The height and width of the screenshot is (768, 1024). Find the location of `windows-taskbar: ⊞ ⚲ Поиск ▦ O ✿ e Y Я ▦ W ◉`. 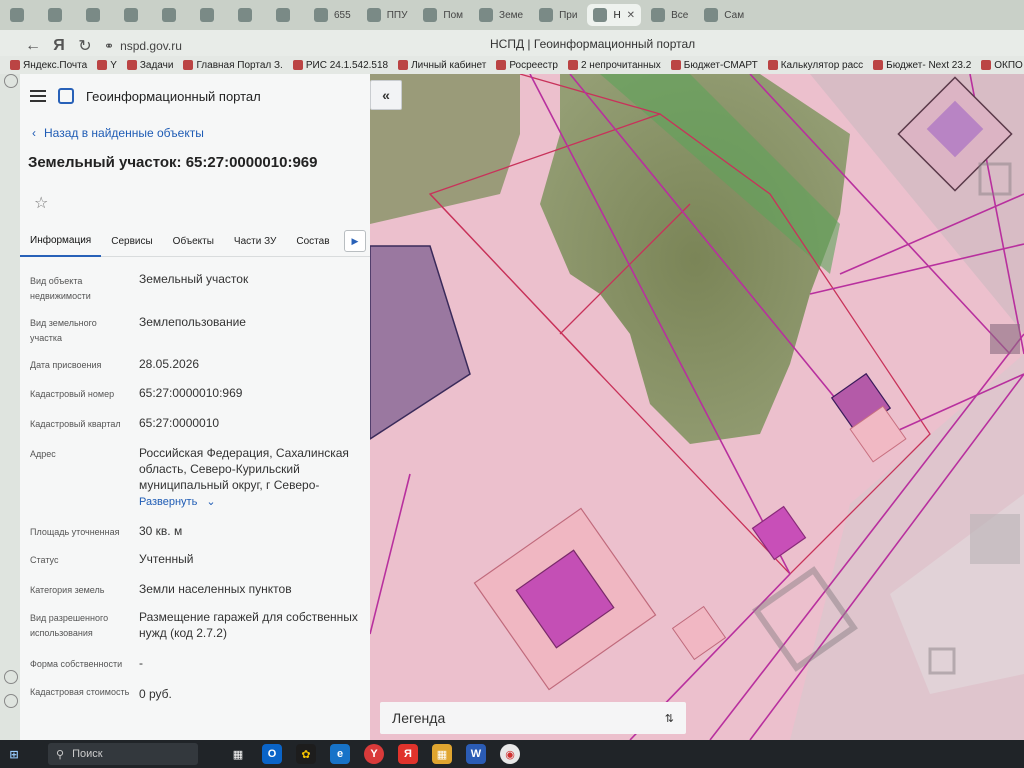

windows-taskbar: ⊞ ⚲ Поиск ▦ O ✿ e Y Я ▦ W ◉ is located at coordinates (512, 754).